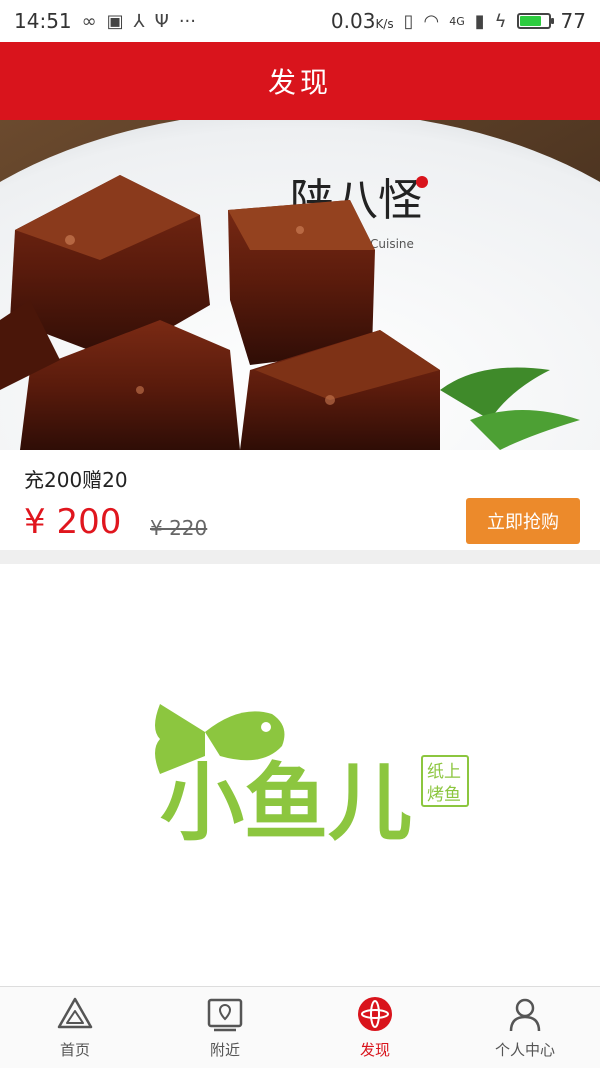 This screenshot has width=600, height=1068. Describe the element at coordinates (300, 500) in the screenshot. I see `product-info: 充200赠20 ¥ 200 ¥ 220 立即抢购` at that location.